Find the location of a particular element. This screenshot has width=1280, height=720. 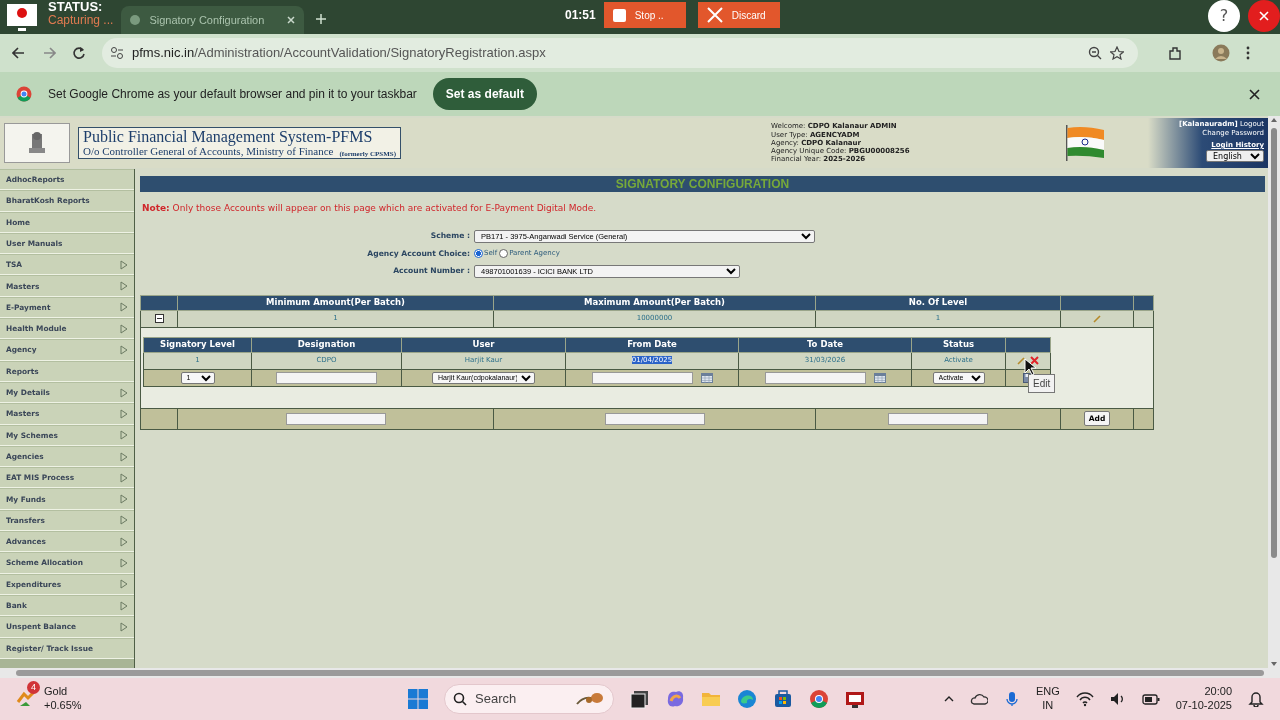

microphone-icon is located at coordinates (1011, 699).